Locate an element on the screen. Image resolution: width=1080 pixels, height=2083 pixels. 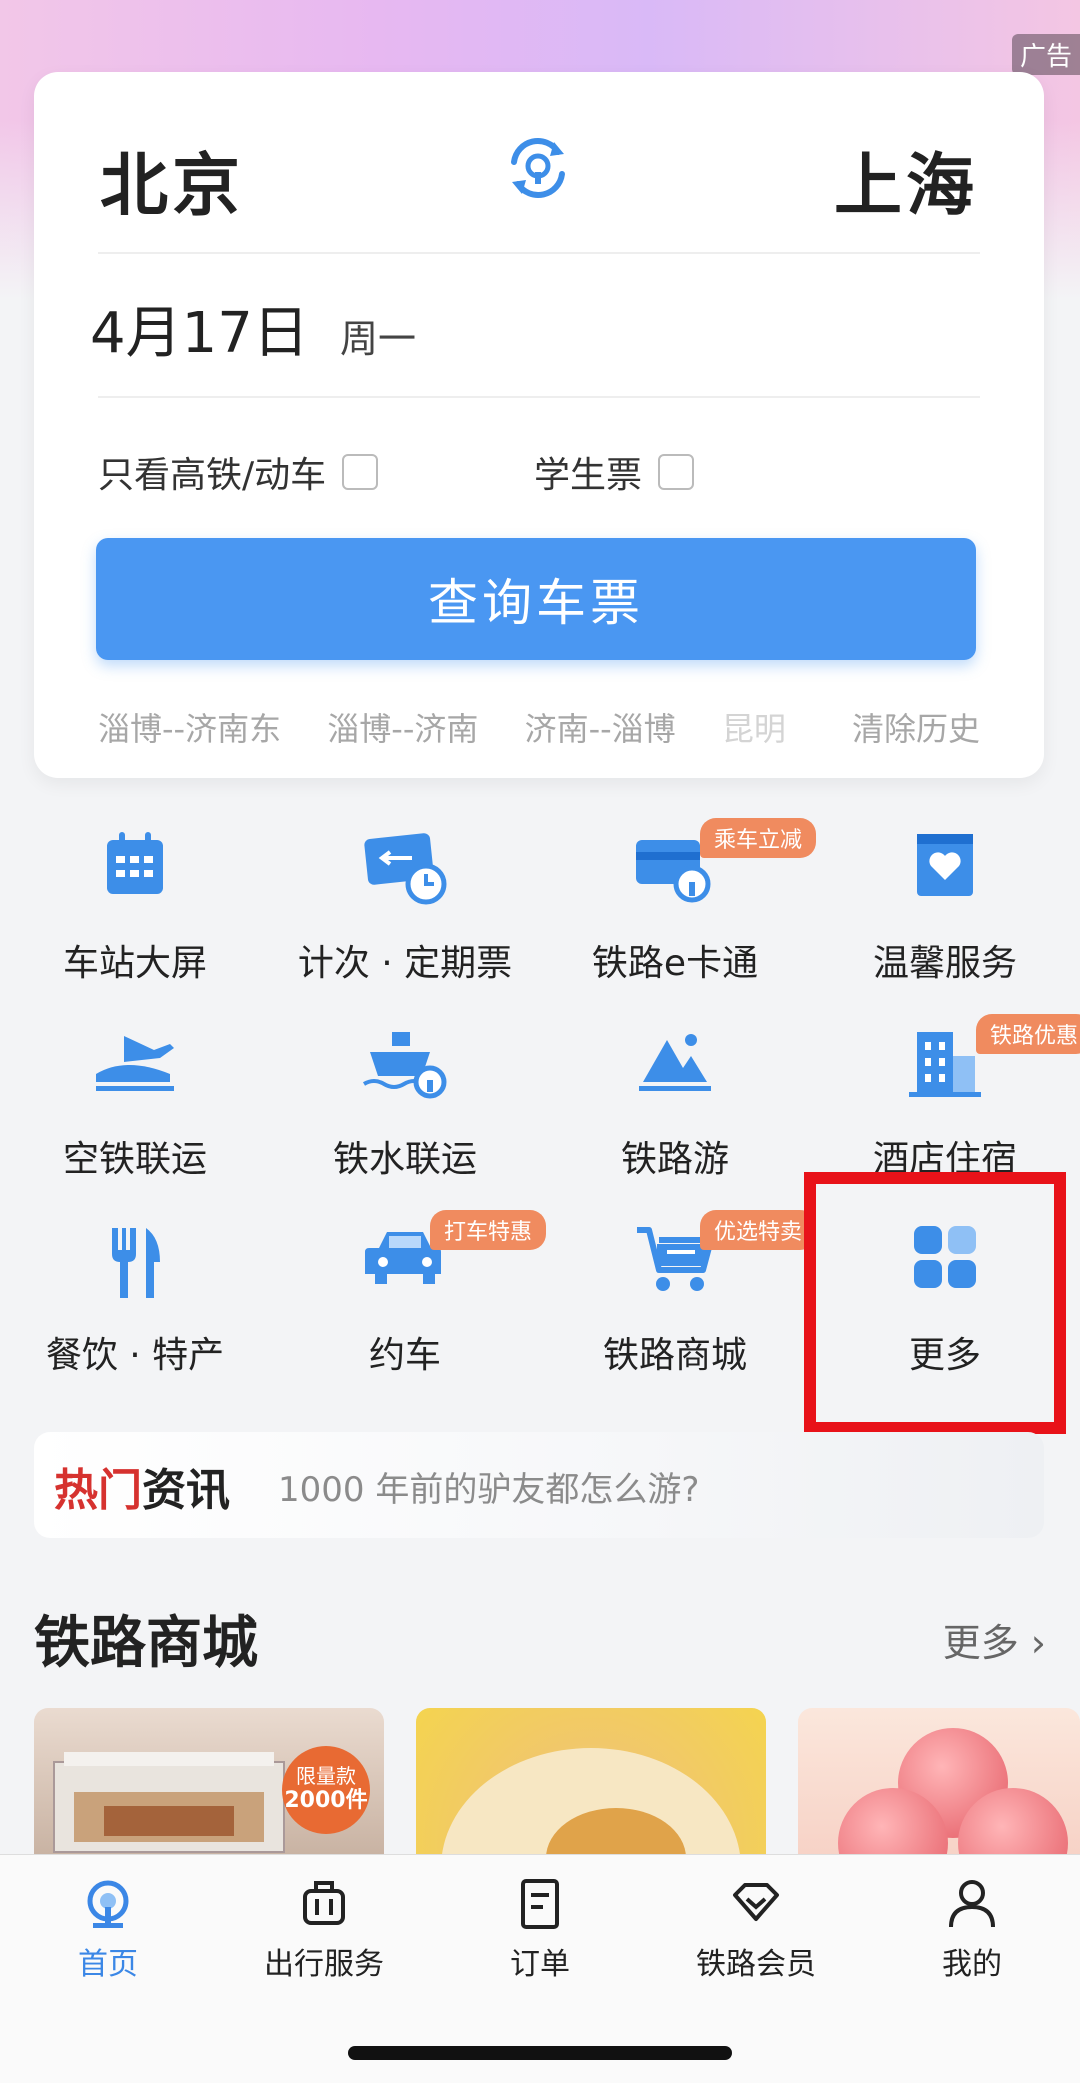
mall-more-link: 更多 › is located at coordinates (994, 1639).